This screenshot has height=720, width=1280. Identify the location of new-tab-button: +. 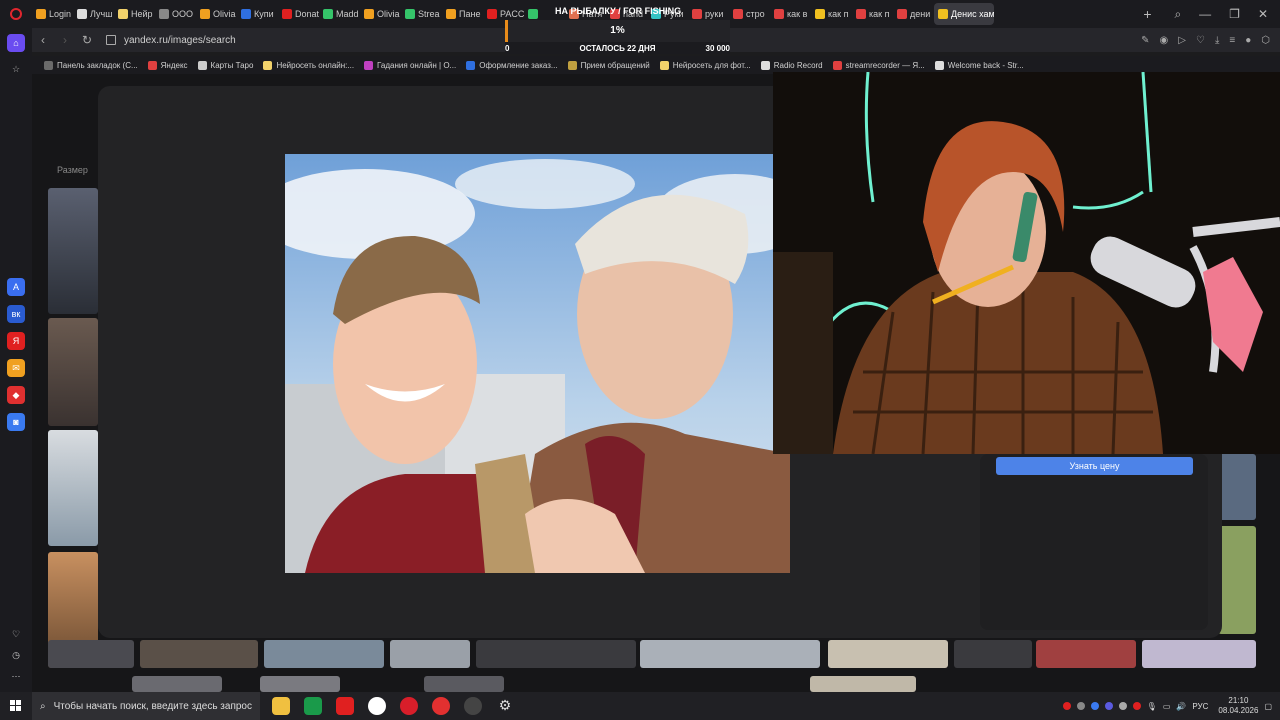
(1147, 14).